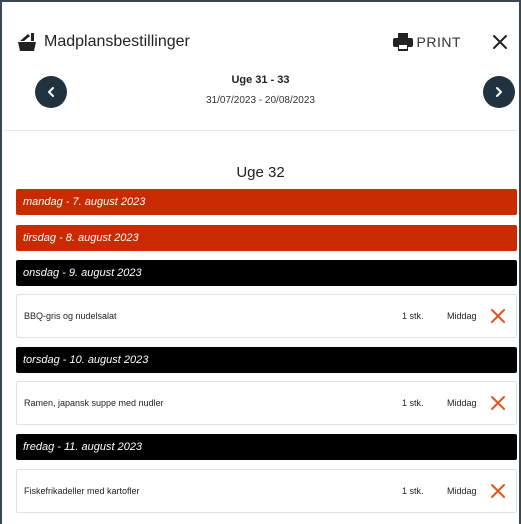  I want to click on printer-icon, so click(402, 42).